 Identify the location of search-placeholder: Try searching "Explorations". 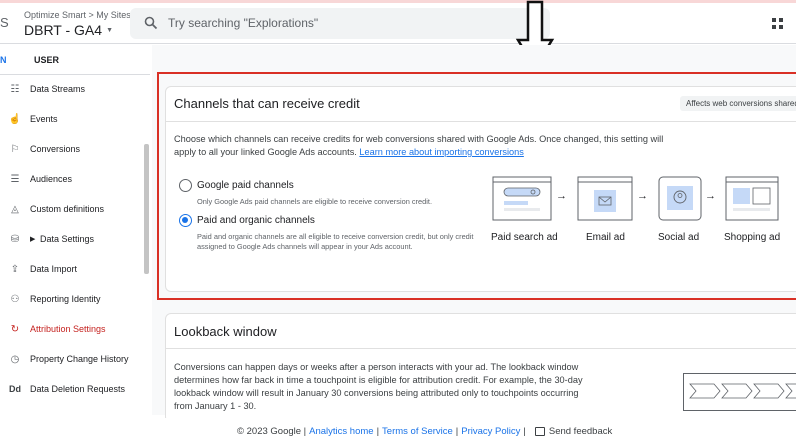
(243, 23).